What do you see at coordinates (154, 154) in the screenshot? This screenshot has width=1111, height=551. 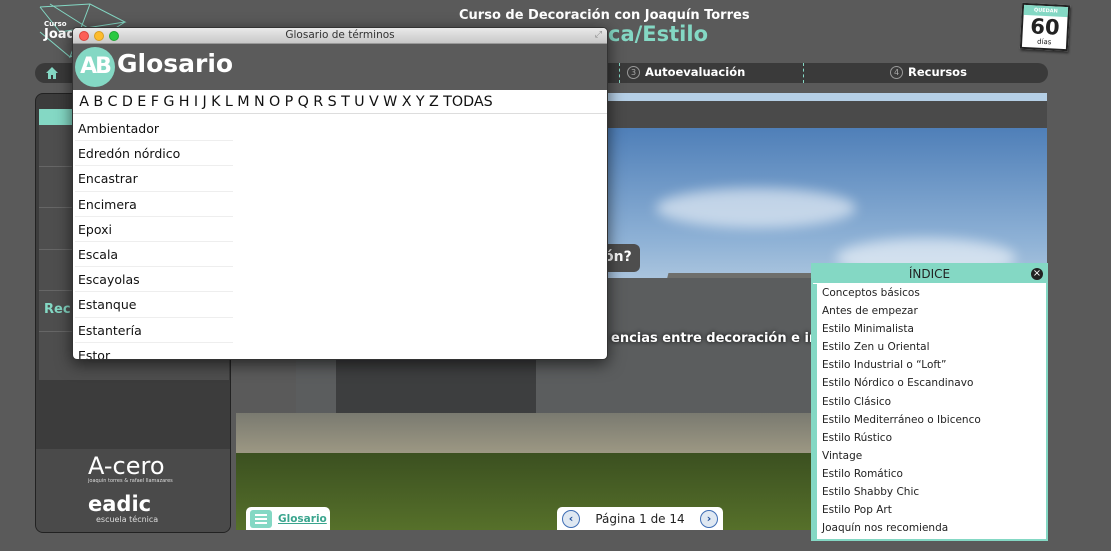 I see `glossary-term: Edredón nórdico` at bounding box center [154, 154].